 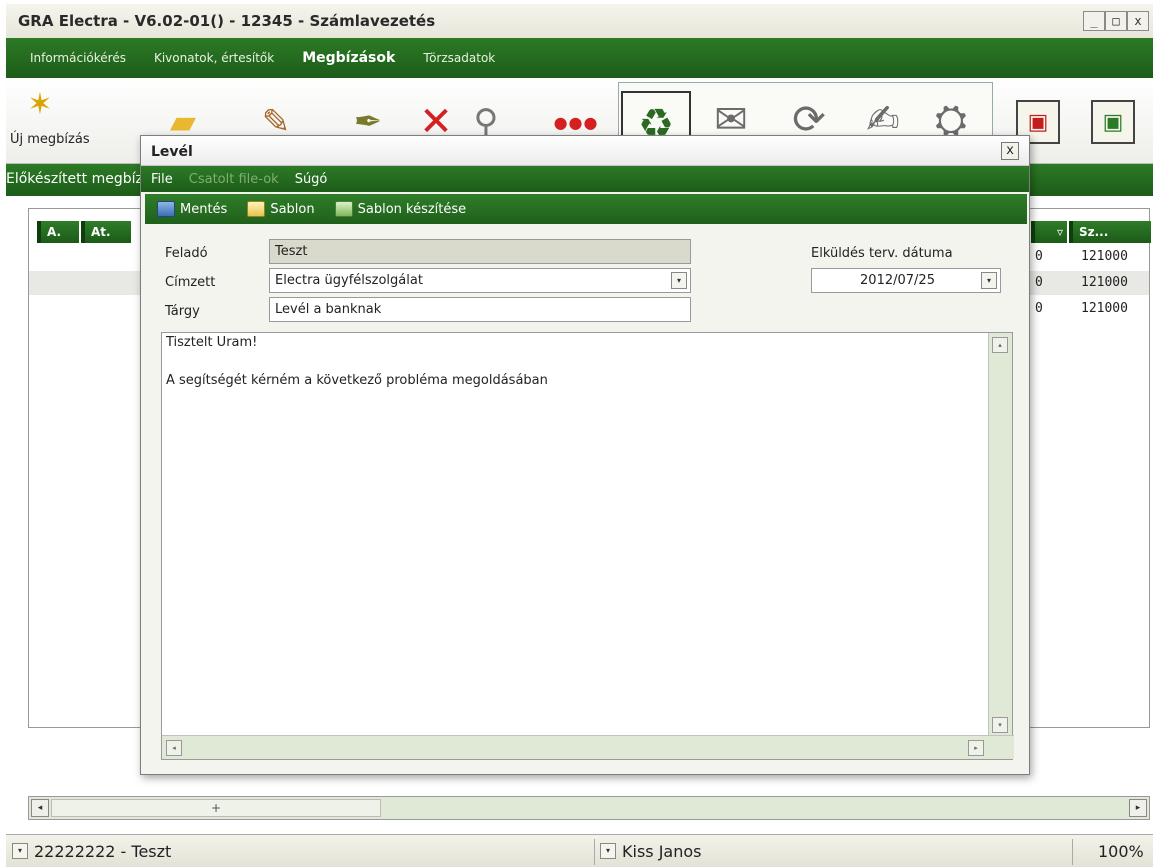 I want to click on column-header-at: At., so click(x=106, y=232).